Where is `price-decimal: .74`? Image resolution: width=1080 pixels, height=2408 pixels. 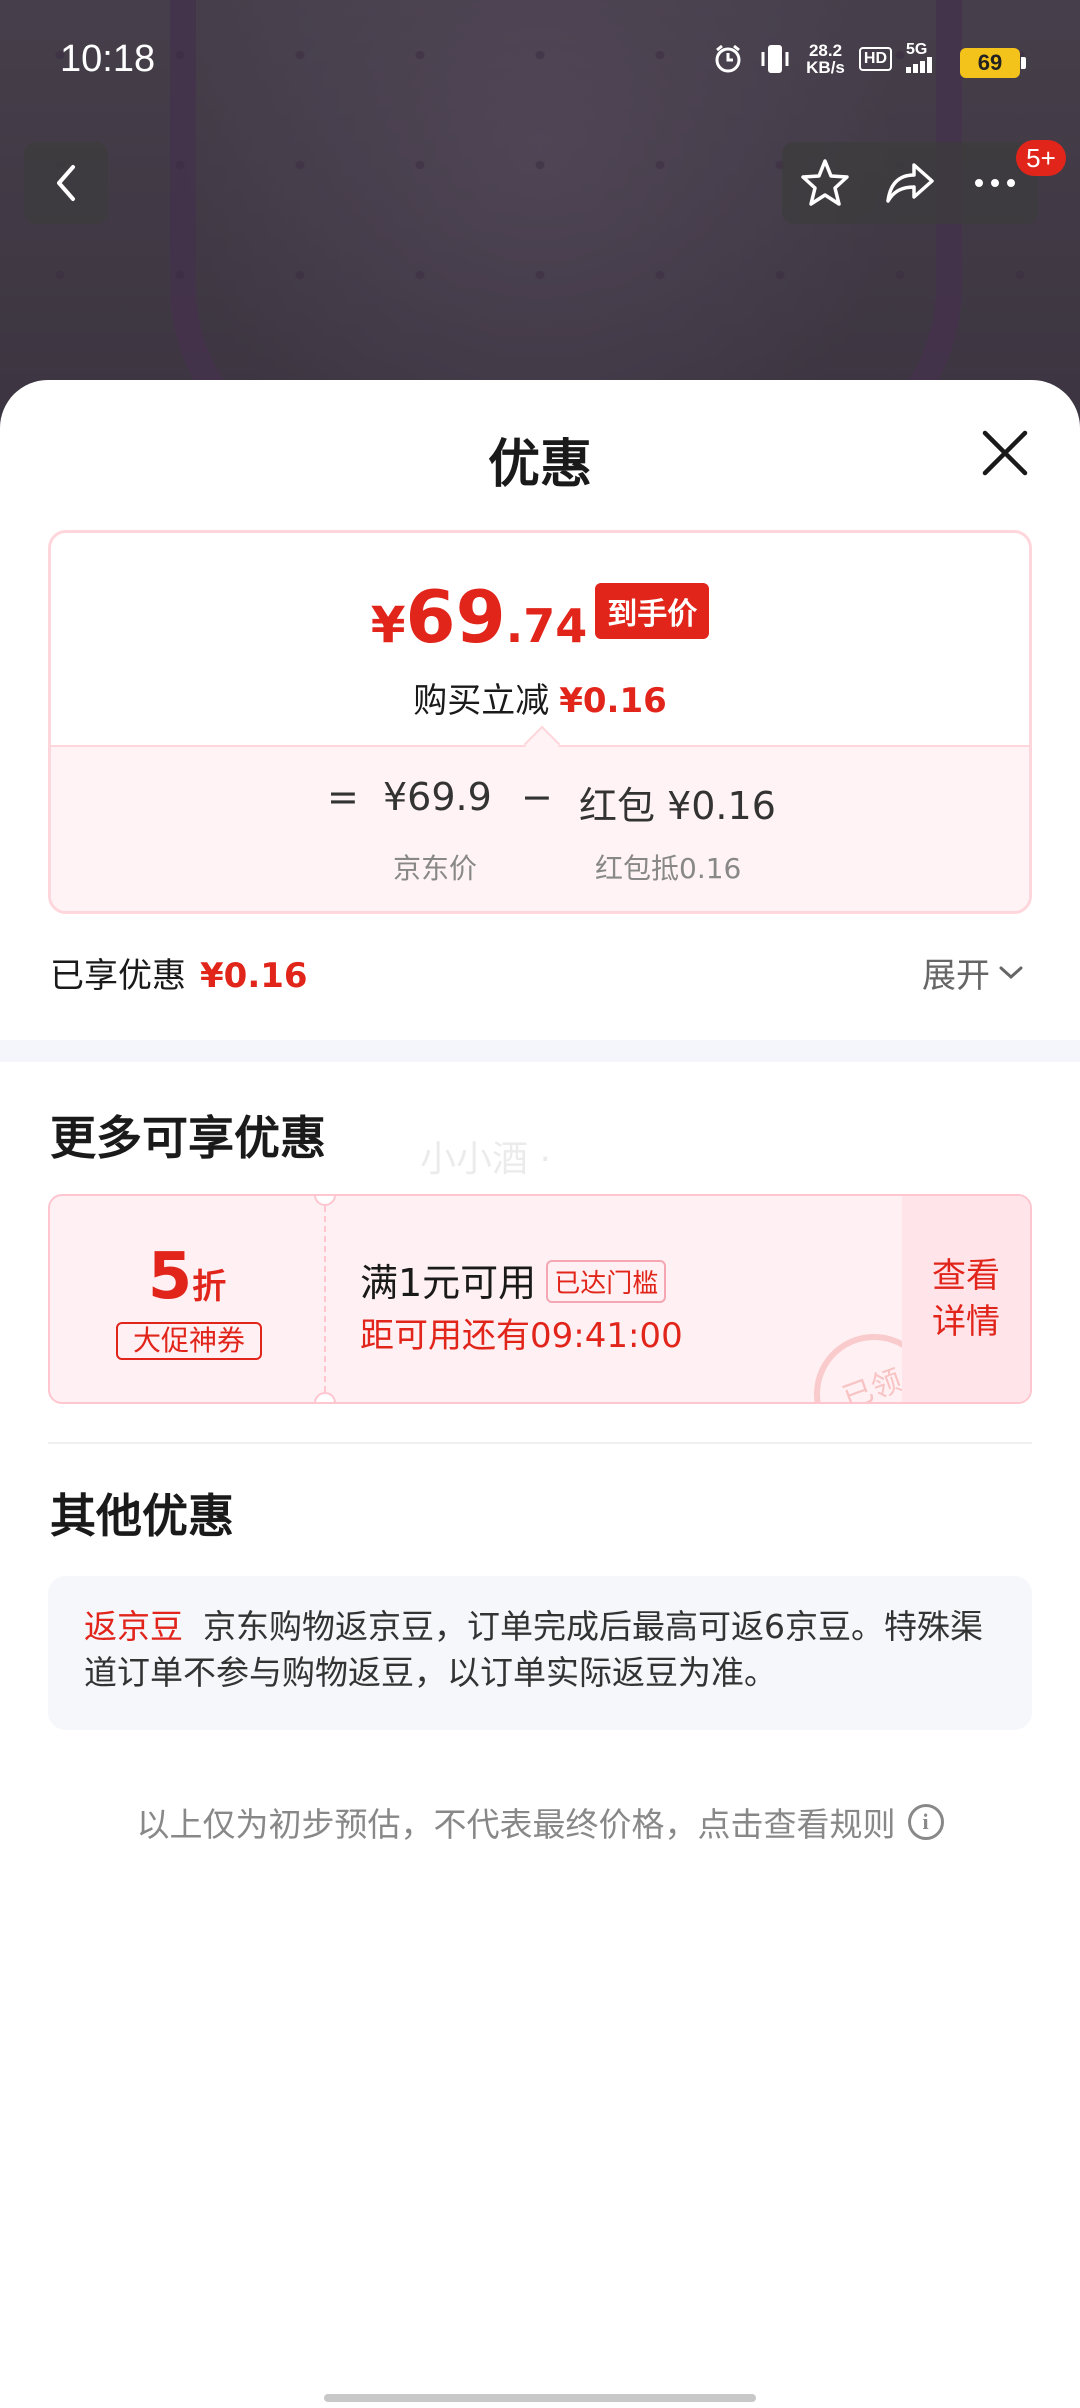 price-decimal: .74 is located at coordinates (546, 626).